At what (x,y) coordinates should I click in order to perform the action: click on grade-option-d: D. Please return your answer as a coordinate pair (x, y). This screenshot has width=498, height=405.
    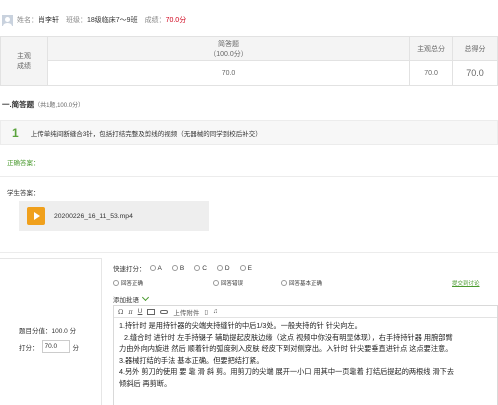
    Looking at the image, I should click on (223, 268).